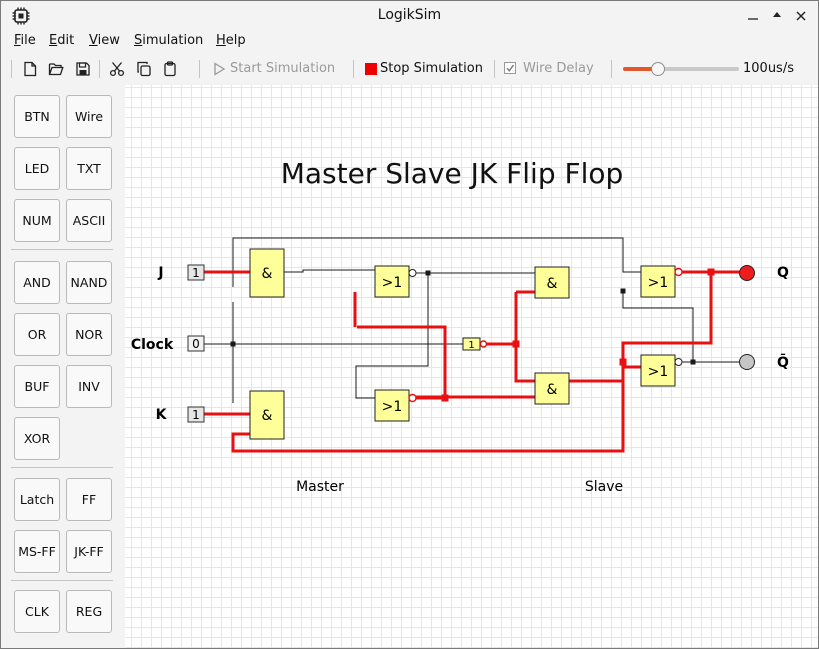 This screenshot has height=649, width=819. What do you see at coordinates (329, 271) in the screenshot?
I see `wire-j-and-to-or-top` at bounding box center [329, 271].